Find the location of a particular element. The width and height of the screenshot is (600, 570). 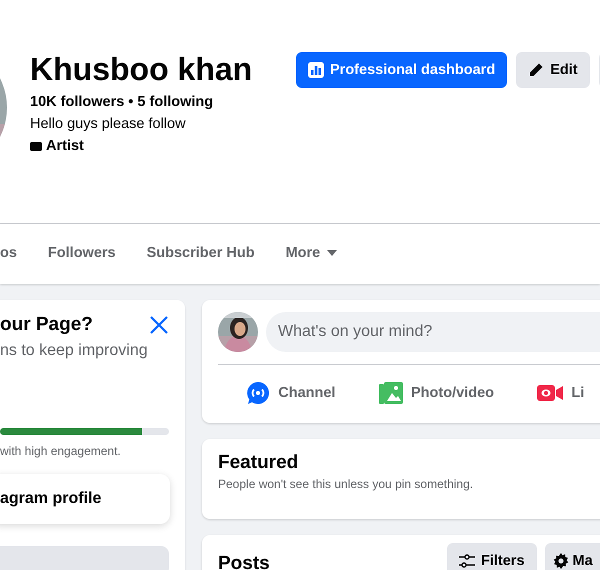

tab: os is located at coordinates (8, 254).